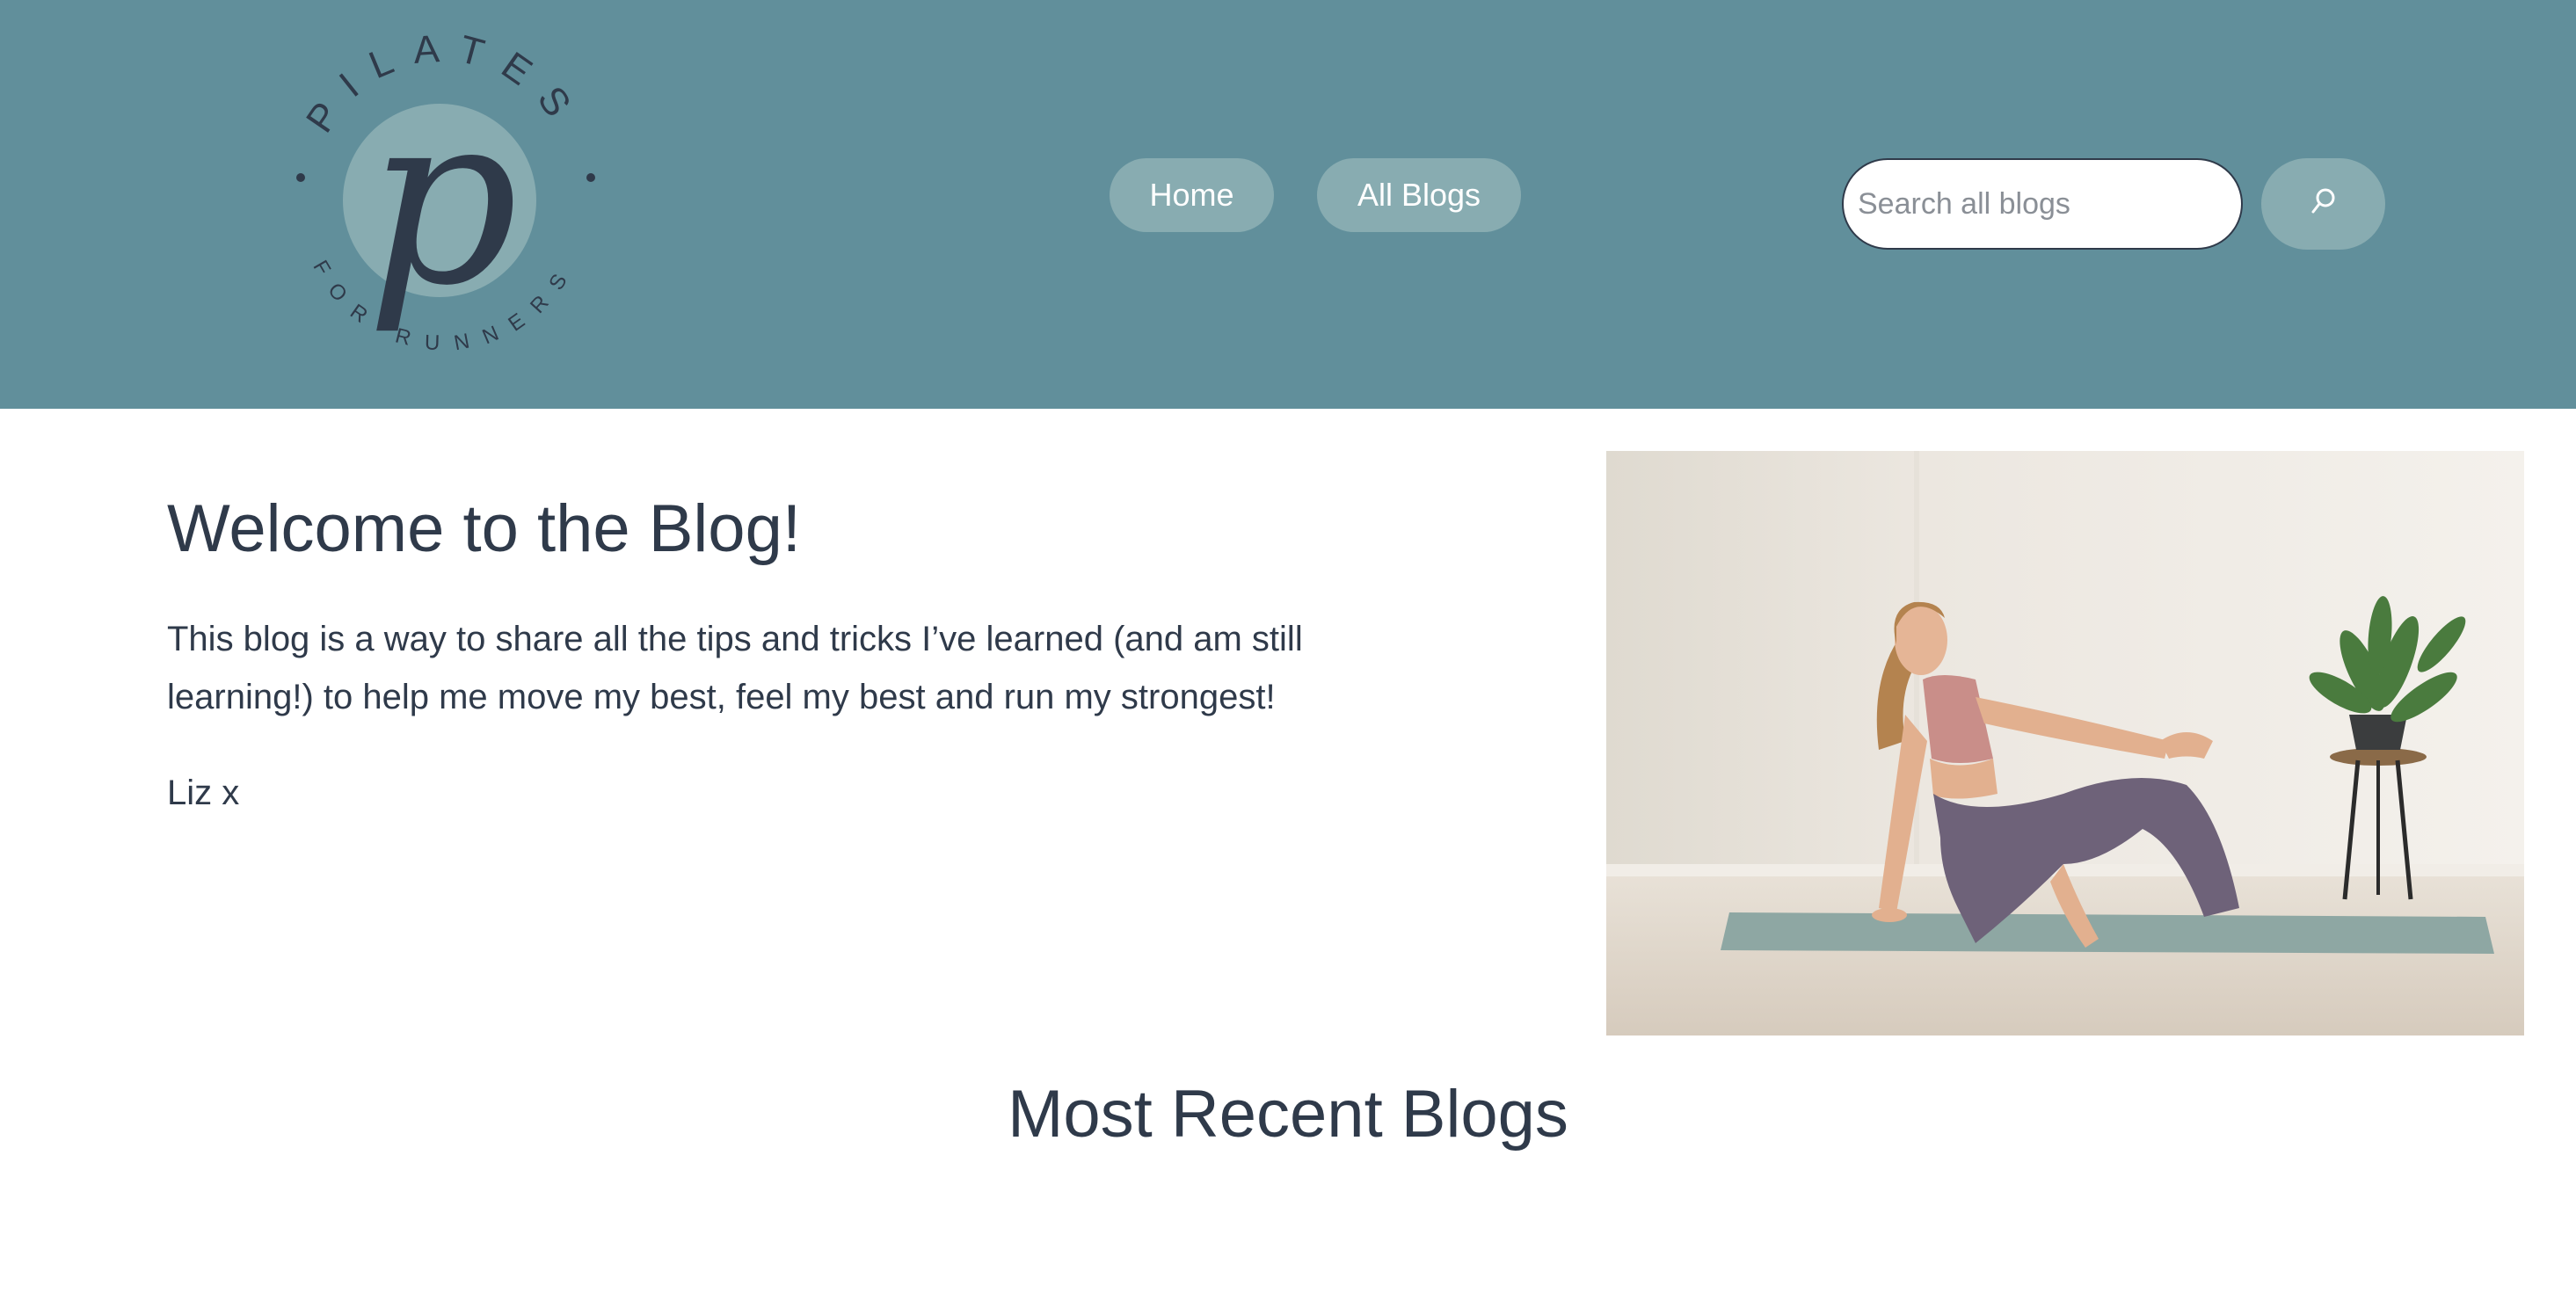 The height and width of the screenshot is (1308, 2576). I want to click on nav-all-blogs-label: All Blogs, so click(1419, 195).